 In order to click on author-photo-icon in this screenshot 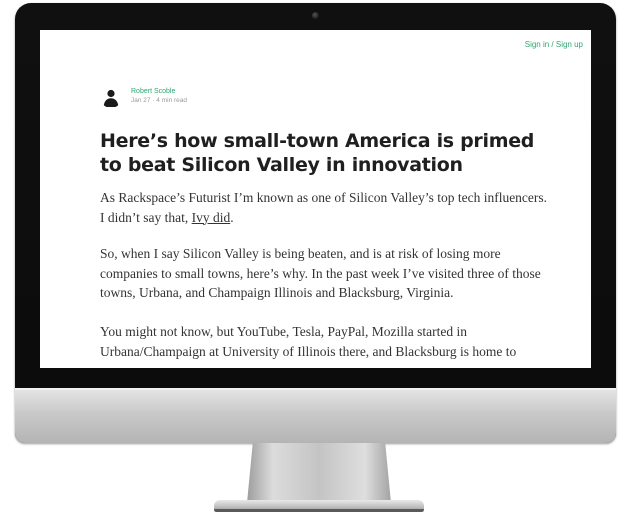, I will do `click(111, 97)`.